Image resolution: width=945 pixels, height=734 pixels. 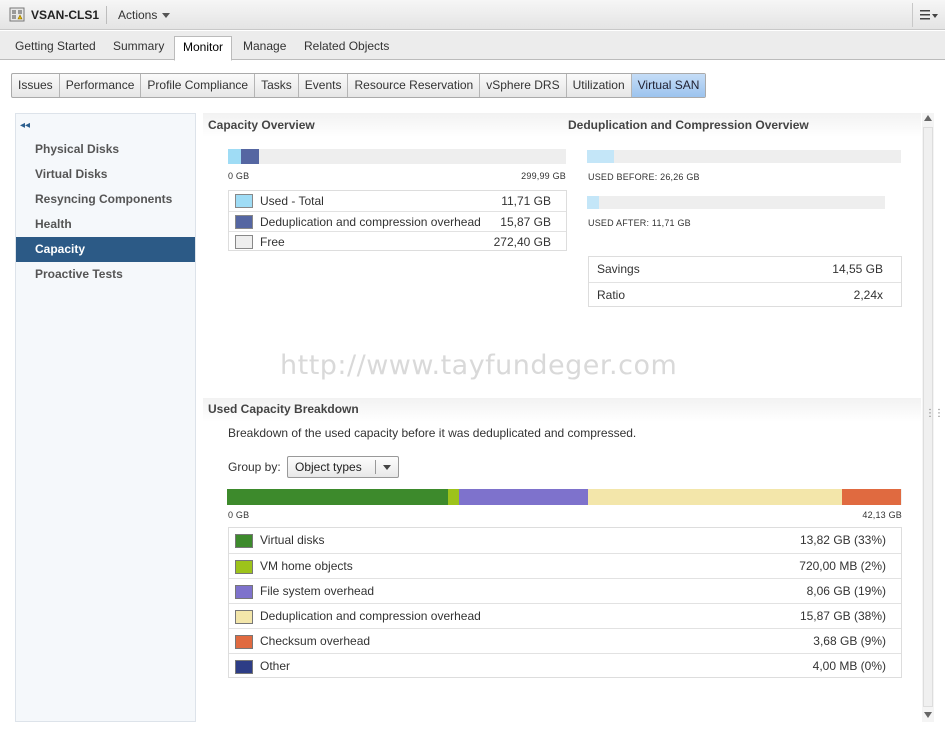 What do you see at coordinates (315, 641) in the screenshot?
I see `legend-label: Checksum overhead` at bounding box center [315, 641].